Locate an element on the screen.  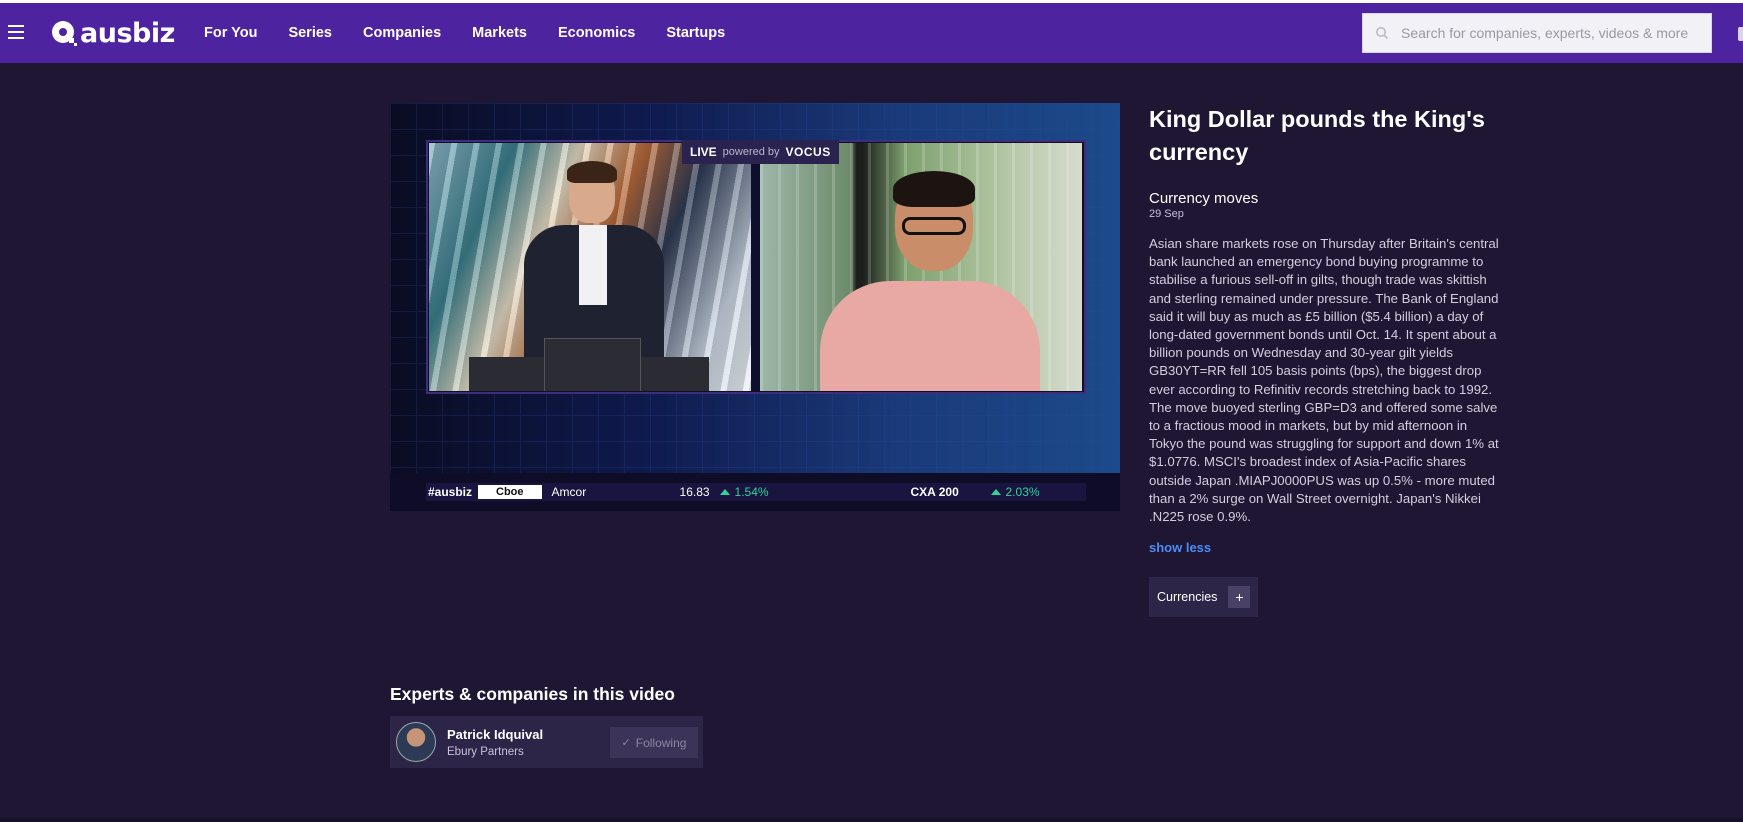
experts-heading: Experts & companies in this video is located at coordinates (532, 694).